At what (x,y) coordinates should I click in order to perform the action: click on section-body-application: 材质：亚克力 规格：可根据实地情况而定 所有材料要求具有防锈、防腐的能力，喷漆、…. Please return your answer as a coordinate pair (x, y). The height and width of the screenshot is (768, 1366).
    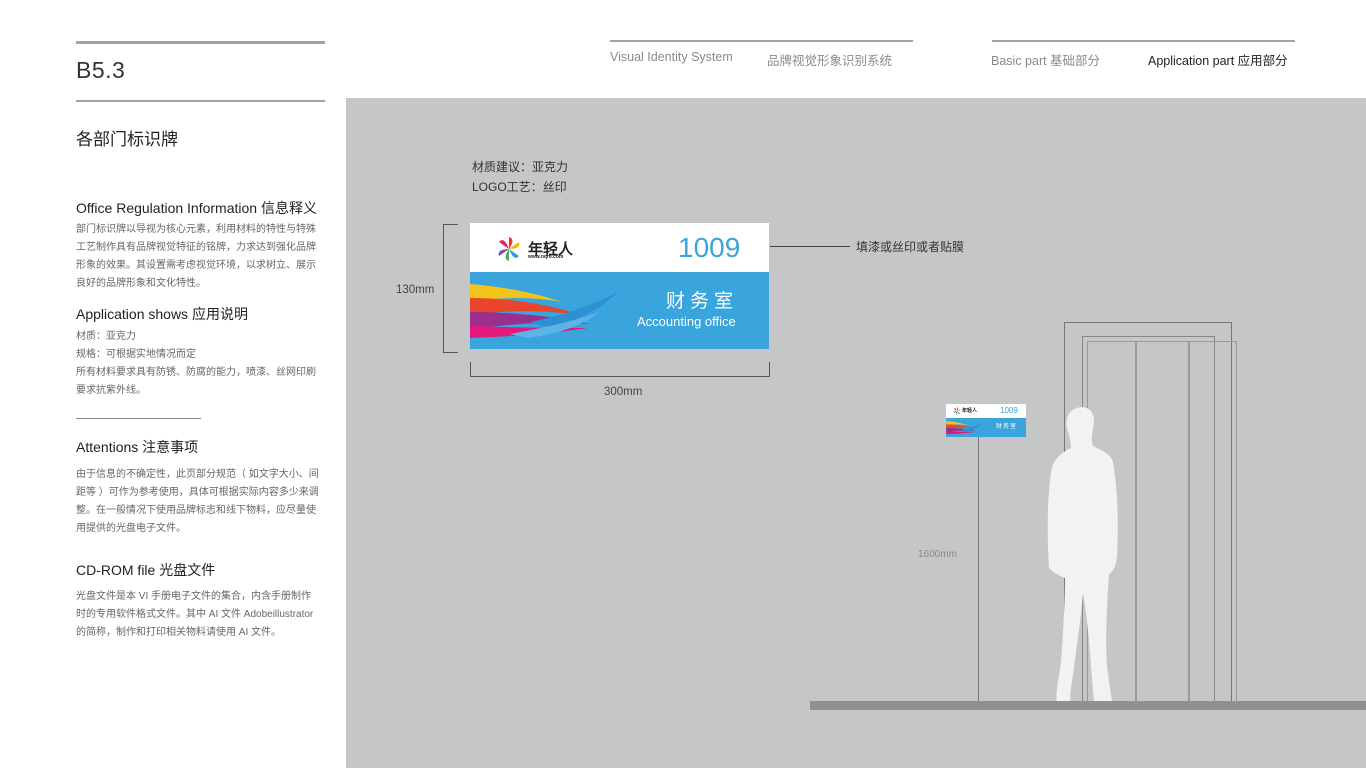
    Looking at the image, I should click on (202, 364).